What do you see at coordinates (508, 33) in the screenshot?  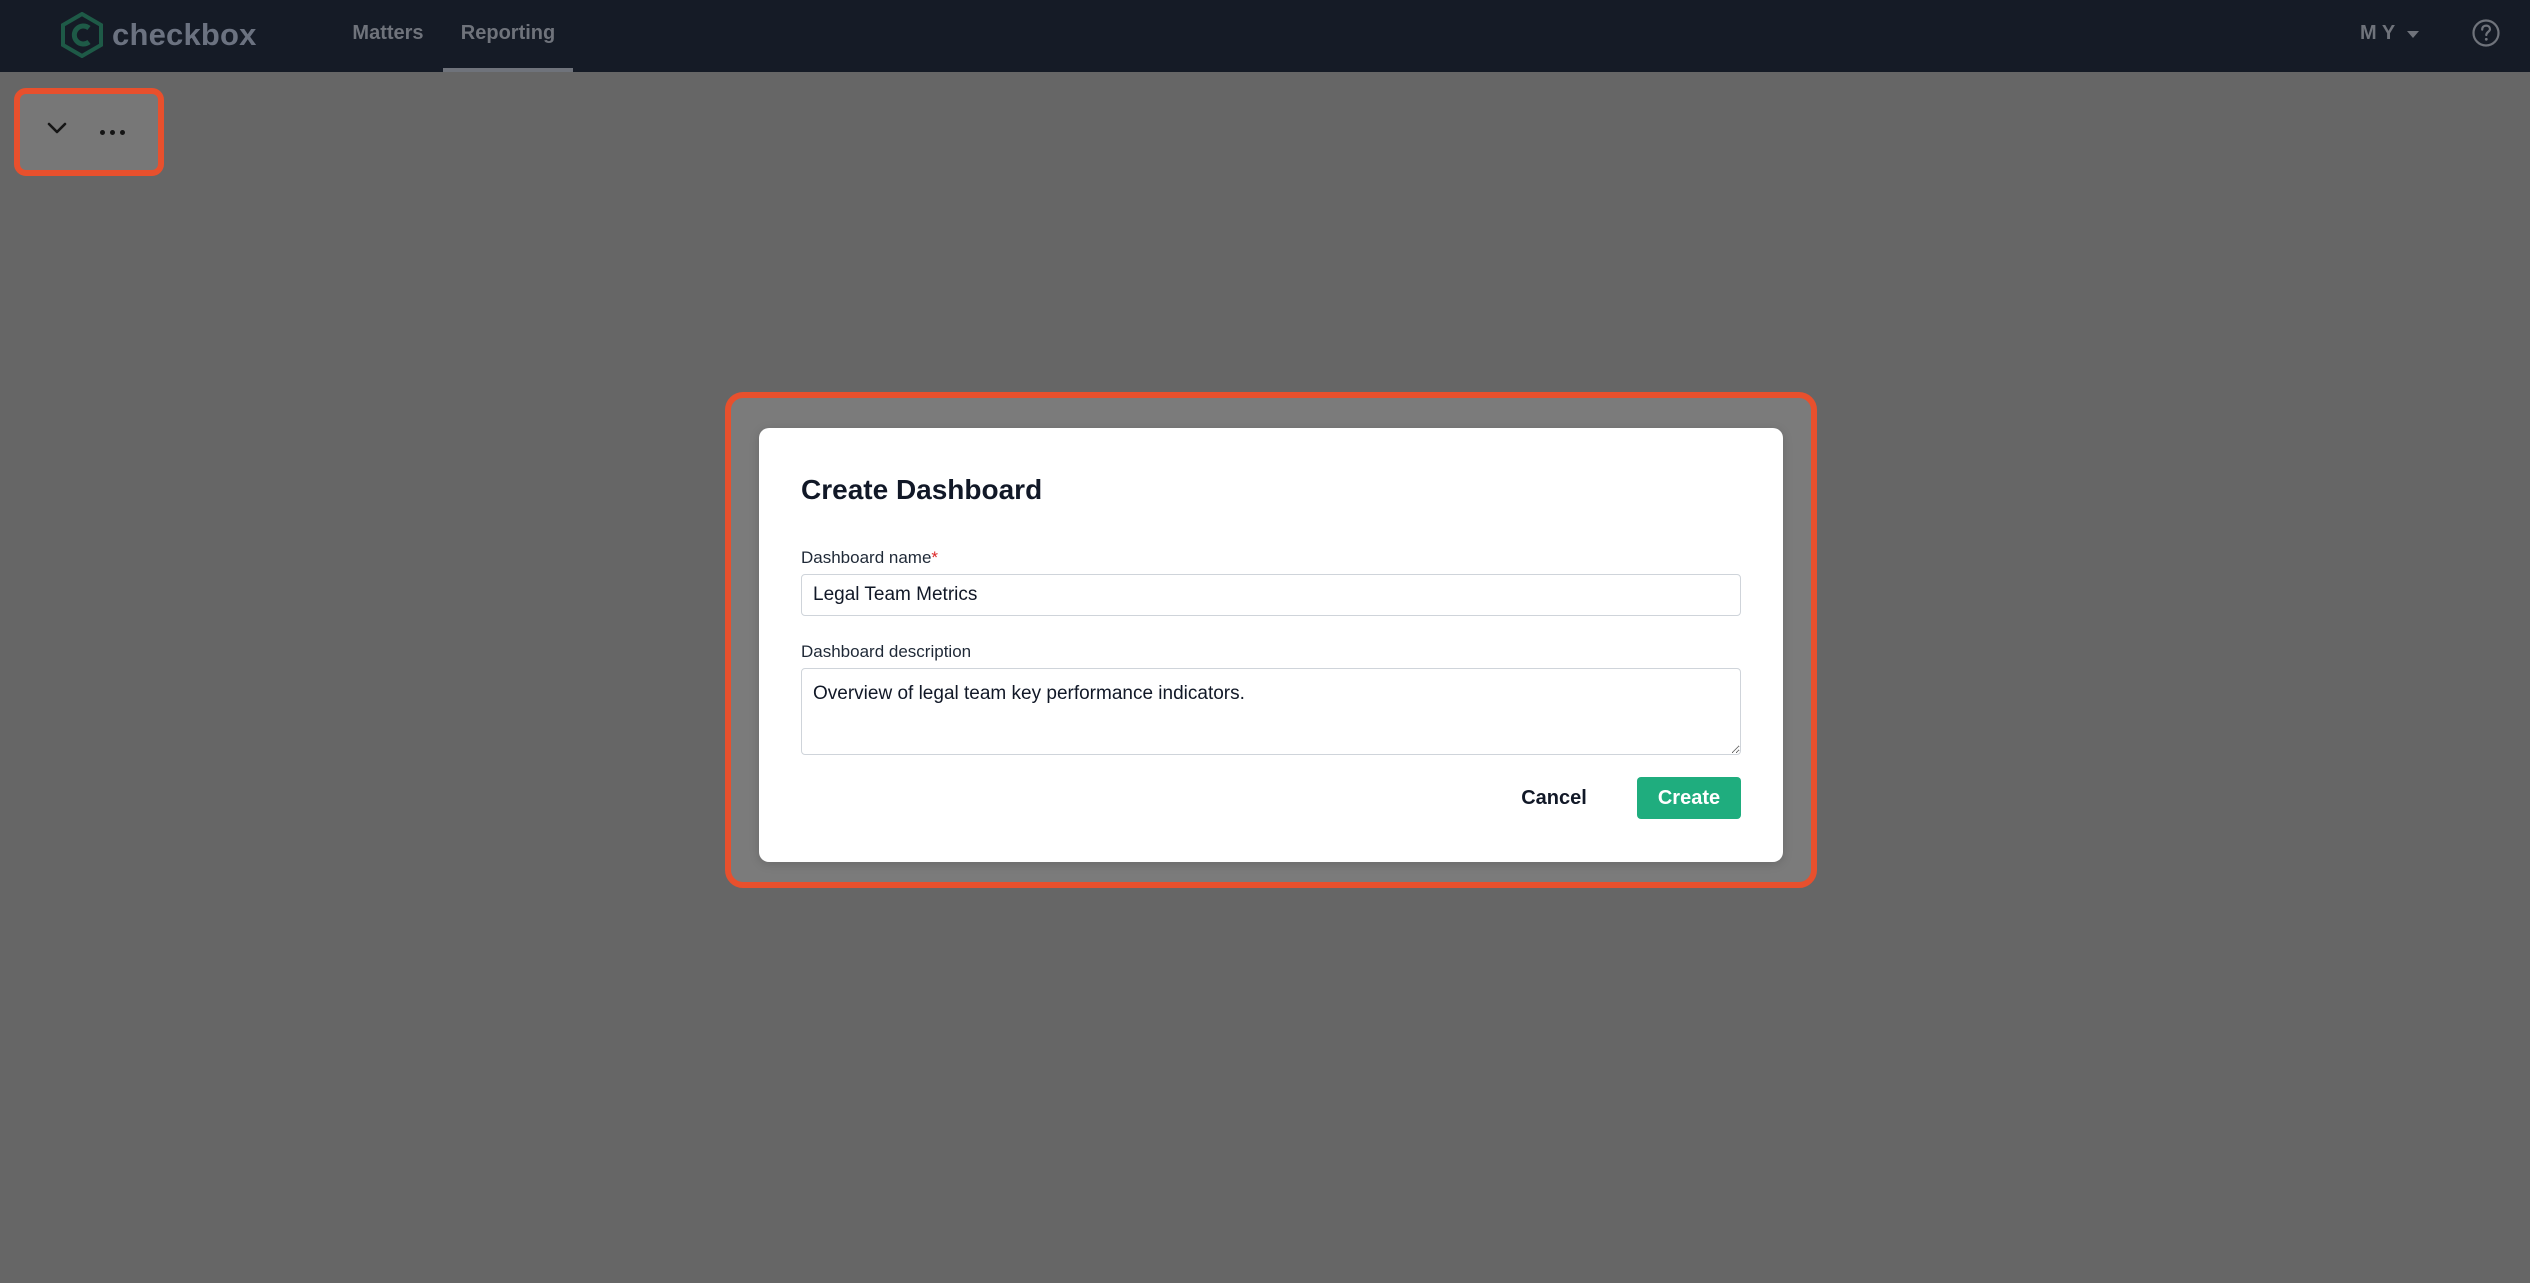 I see `tab-reporting-label: Reporting` at bounding box center [508, 33].